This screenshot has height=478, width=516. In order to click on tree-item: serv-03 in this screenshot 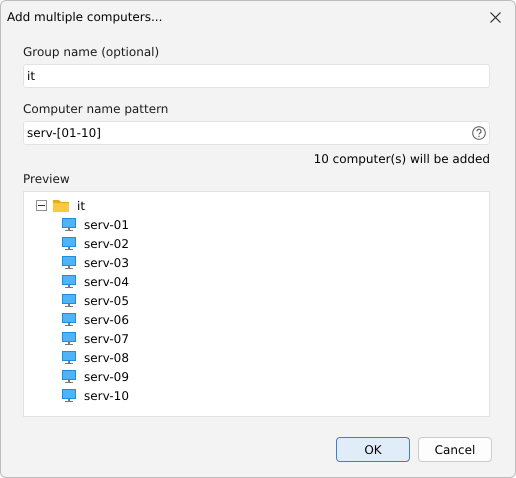, I will do `click(106, 263)`.